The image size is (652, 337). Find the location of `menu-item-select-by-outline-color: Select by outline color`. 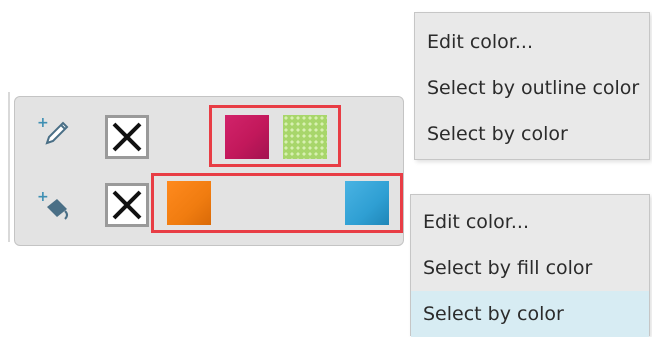

menu-item-select-by-outline-color: Select by outline color is located at coordinates (532, 88).